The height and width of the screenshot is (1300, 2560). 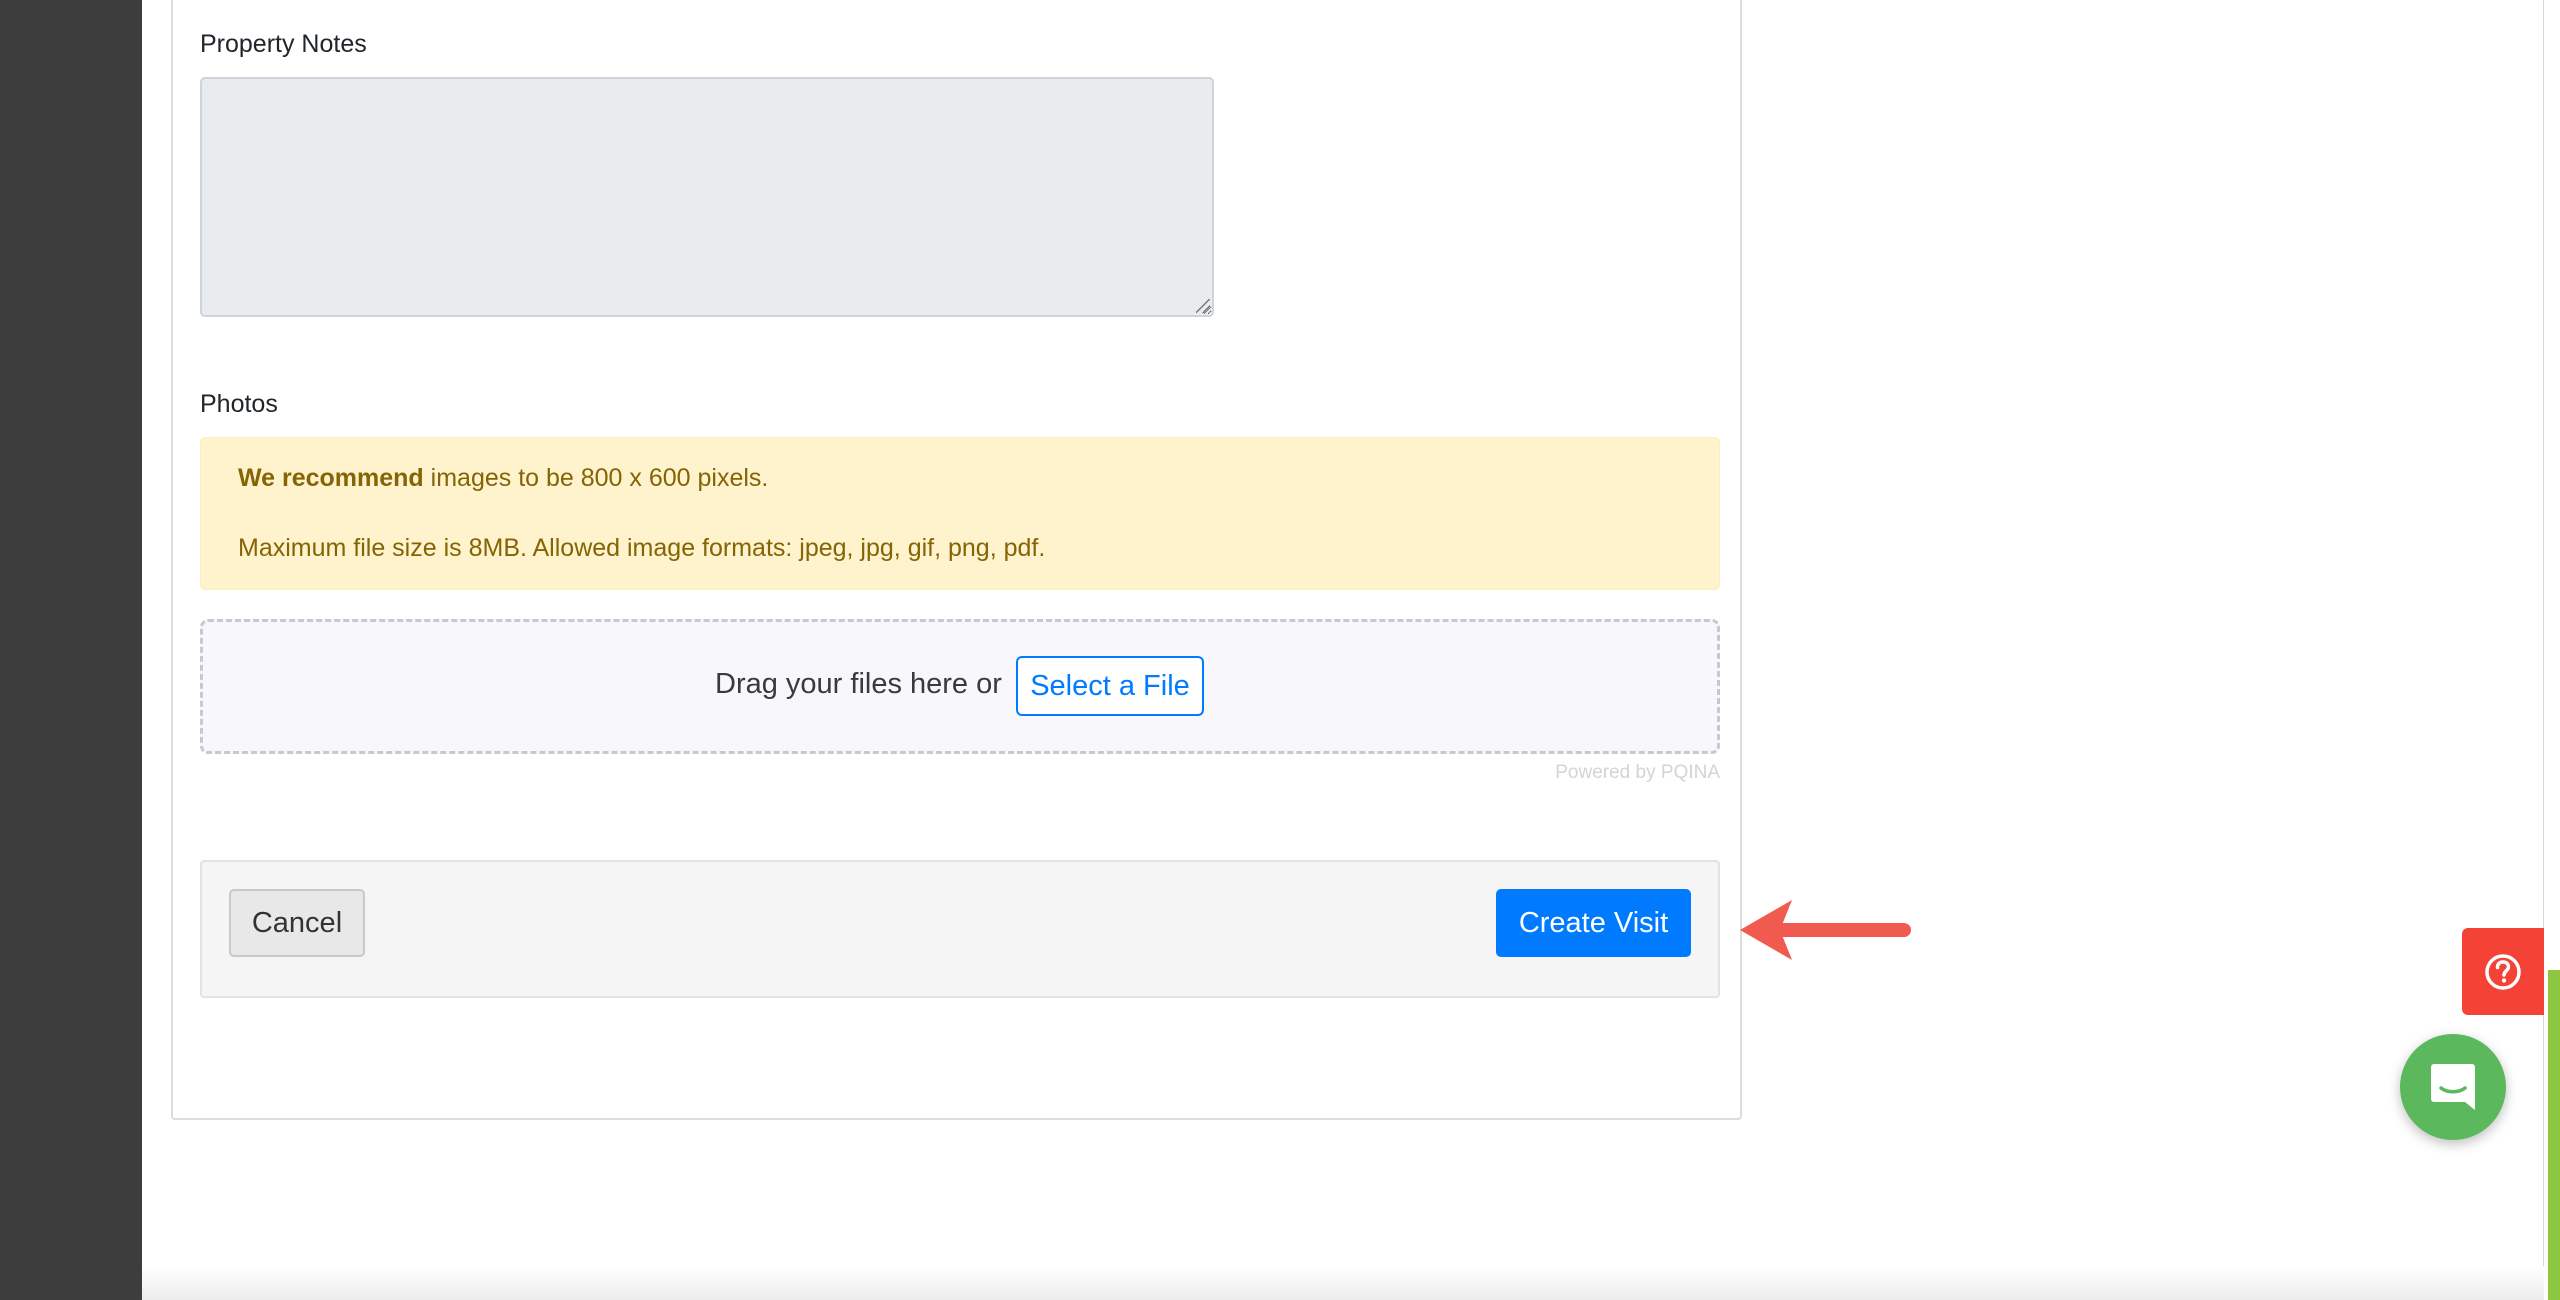 What do you see at coordinates (1110, 686) in the screenshot?
I see `select-file-button: Select a File` at bounding box center [1110, 686].